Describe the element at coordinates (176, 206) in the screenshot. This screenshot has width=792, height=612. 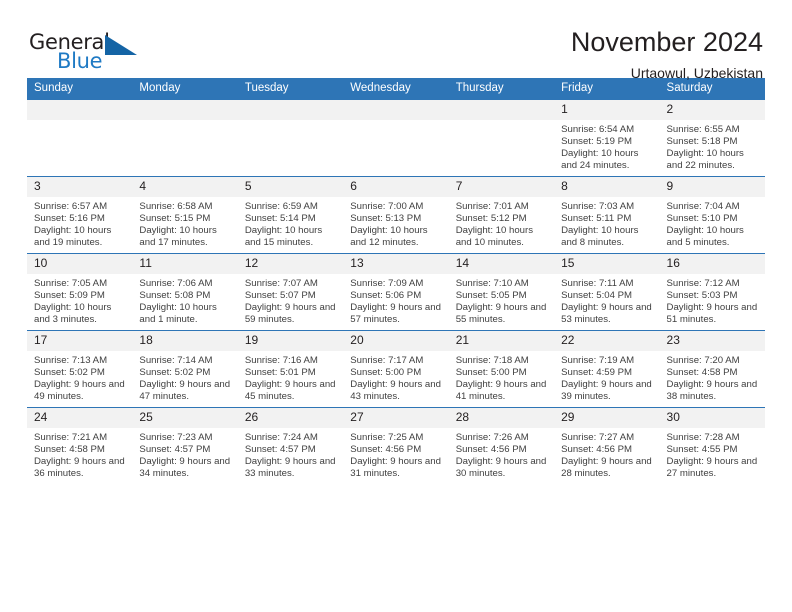
I see `sunrise-text: Sunrise: 6:58 AM` at that location.